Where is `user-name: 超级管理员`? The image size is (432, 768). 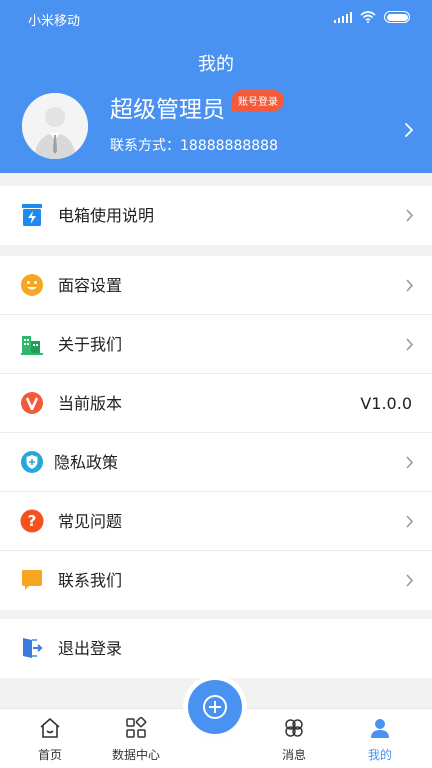
user-name: 超级管理员 is located at coordinates (167, 110).